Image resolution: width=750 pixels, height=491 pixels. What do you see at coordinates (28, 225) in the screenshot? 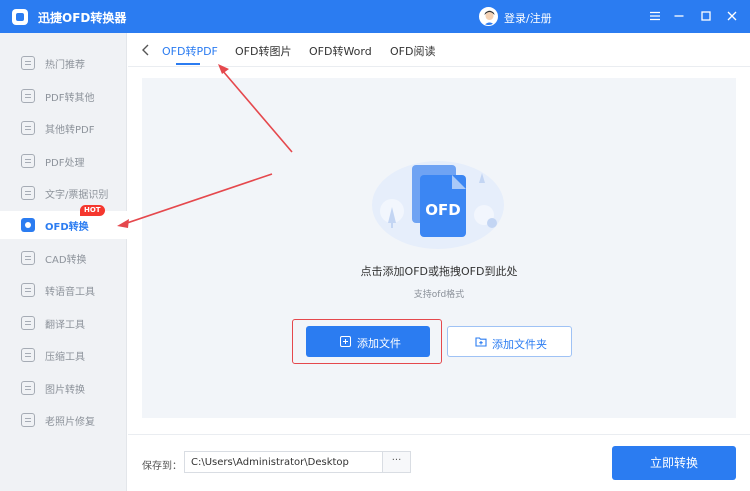
I see `ofd-icon` at bounding box center [28, 225].